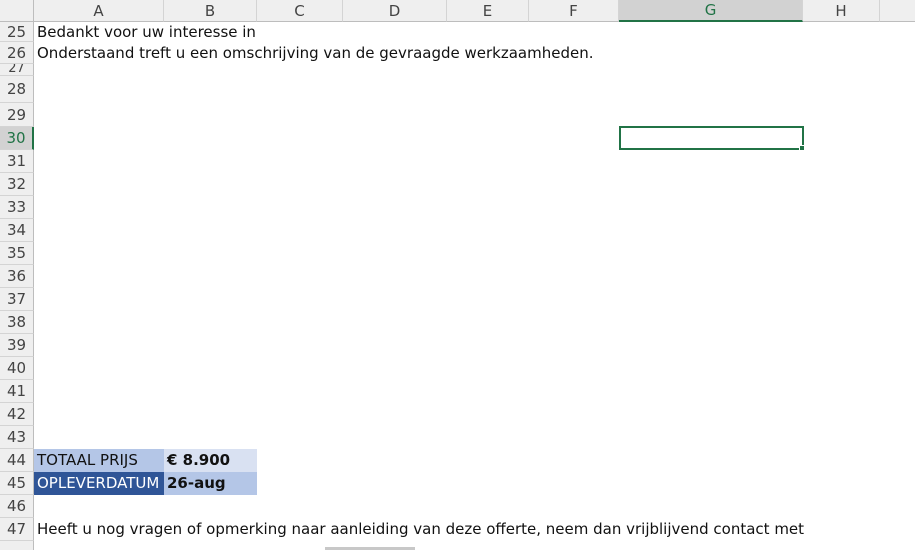  What do you see at coordinates (17, 345) in the screenshot?
I see `row-header-39: 39` at bounding box center [17, 345].